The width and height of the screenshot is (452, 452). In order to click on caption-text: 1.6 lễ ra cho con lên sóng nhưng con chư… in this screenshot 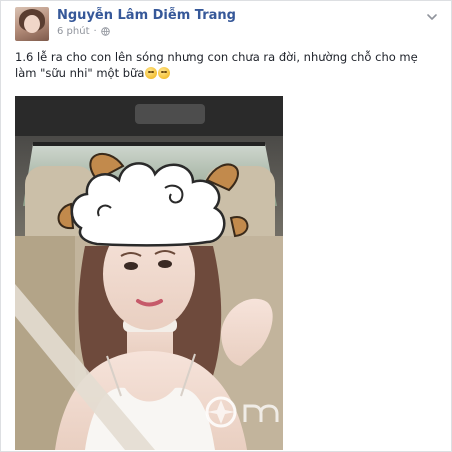, I will do `click(216, 65)`.